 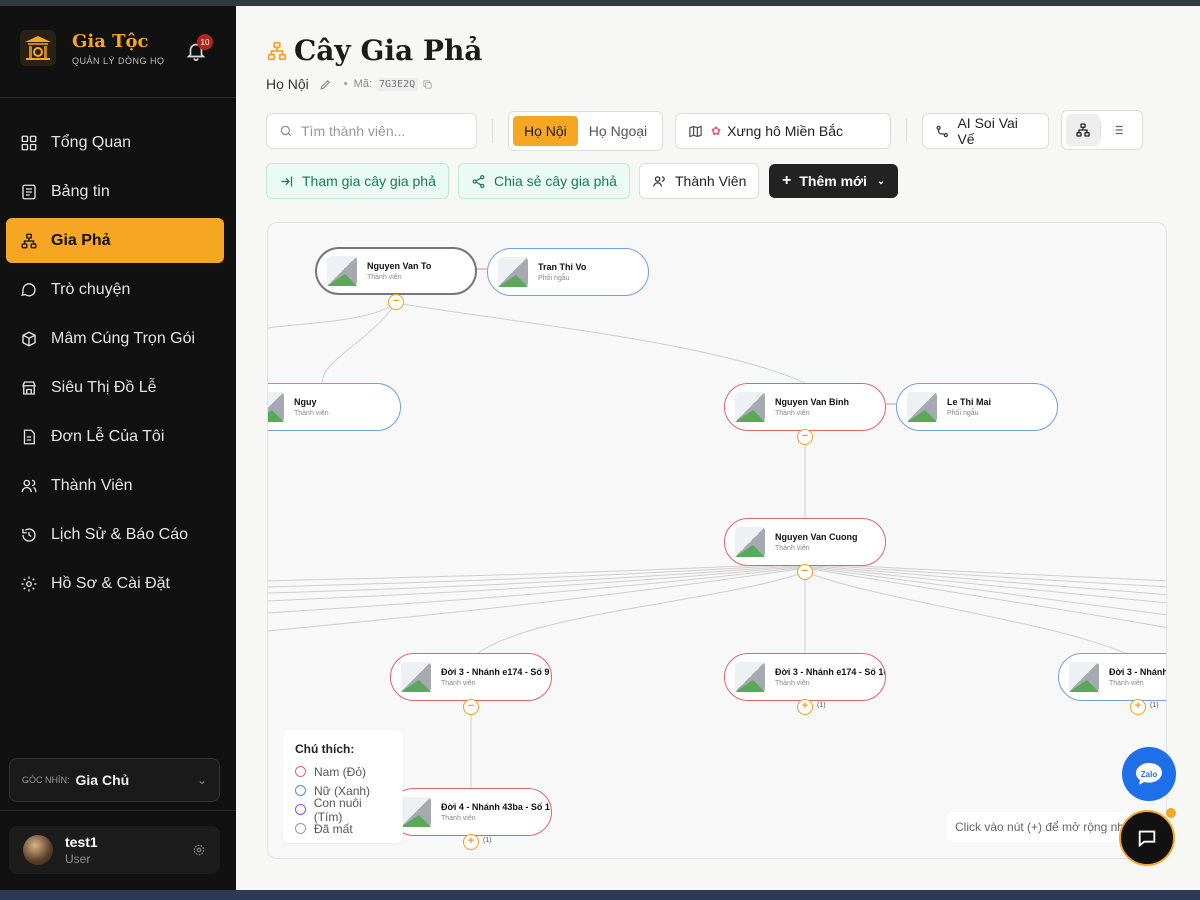 What do you see at coordinates (1171, 813) in the screenshot?
I see `notification-dot` at bounding box center [1171, 813].